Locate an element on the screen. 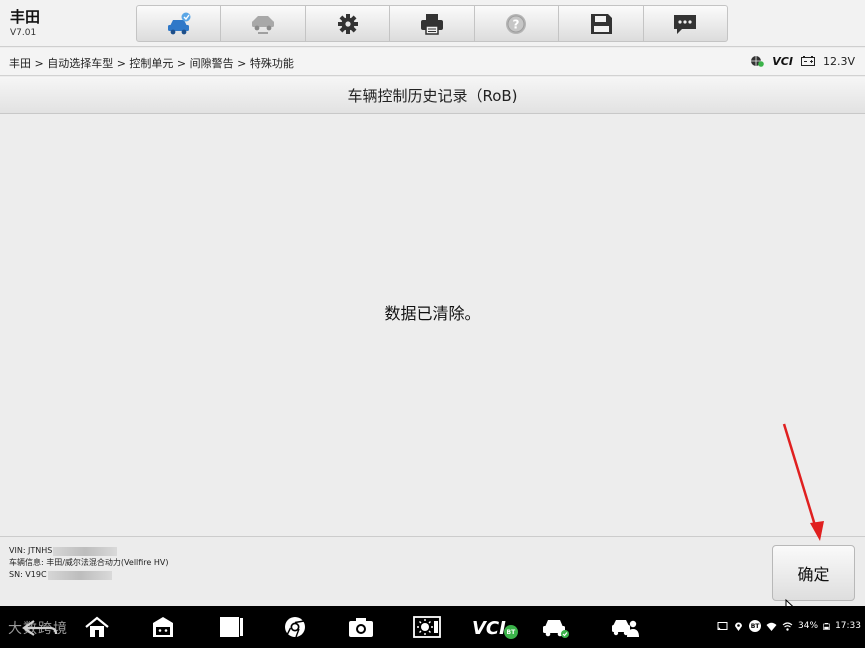 The height and width of the screenshot is (648, 865). car-person-icon is located at coordinates (625, 628).